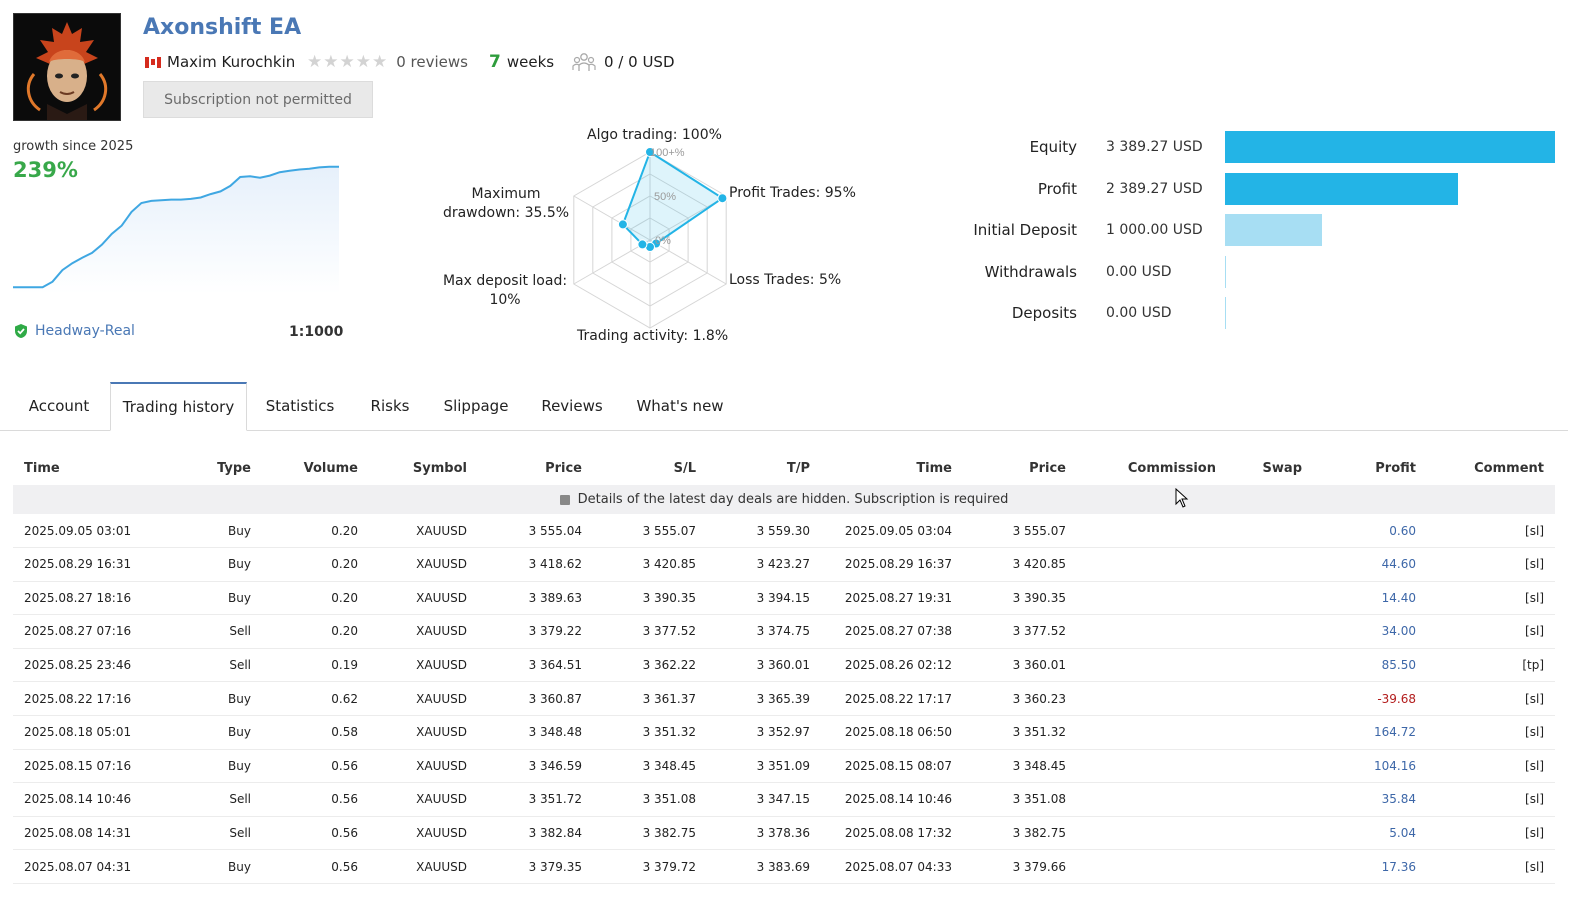  I want to click on product-title: Axonshift EA, so click(222, 27).